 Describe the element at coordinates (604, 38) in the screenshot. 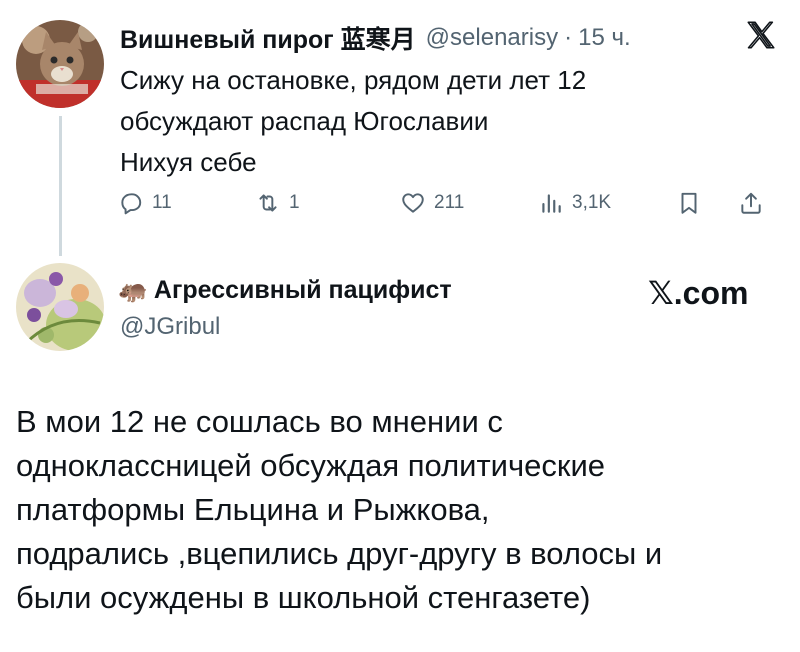

I see `tweet1-time: 15 ч.` at that location.